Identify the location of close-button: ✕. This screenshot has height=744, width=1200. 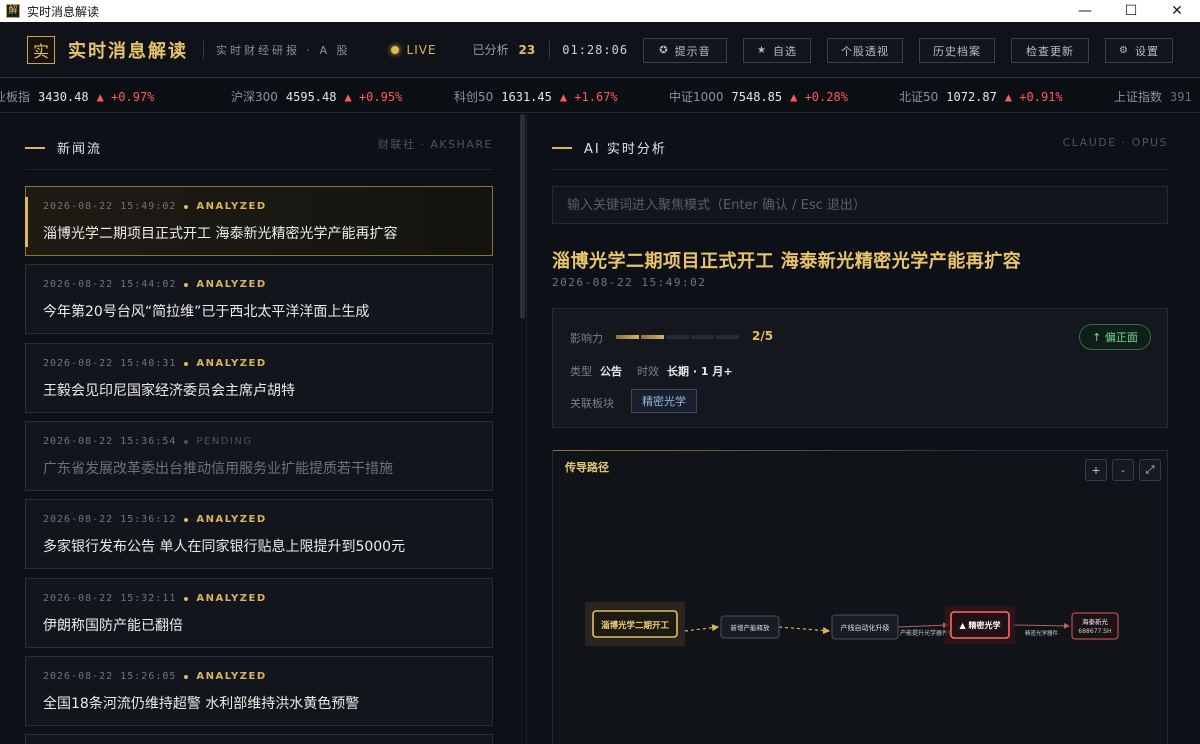
(1177, 11).